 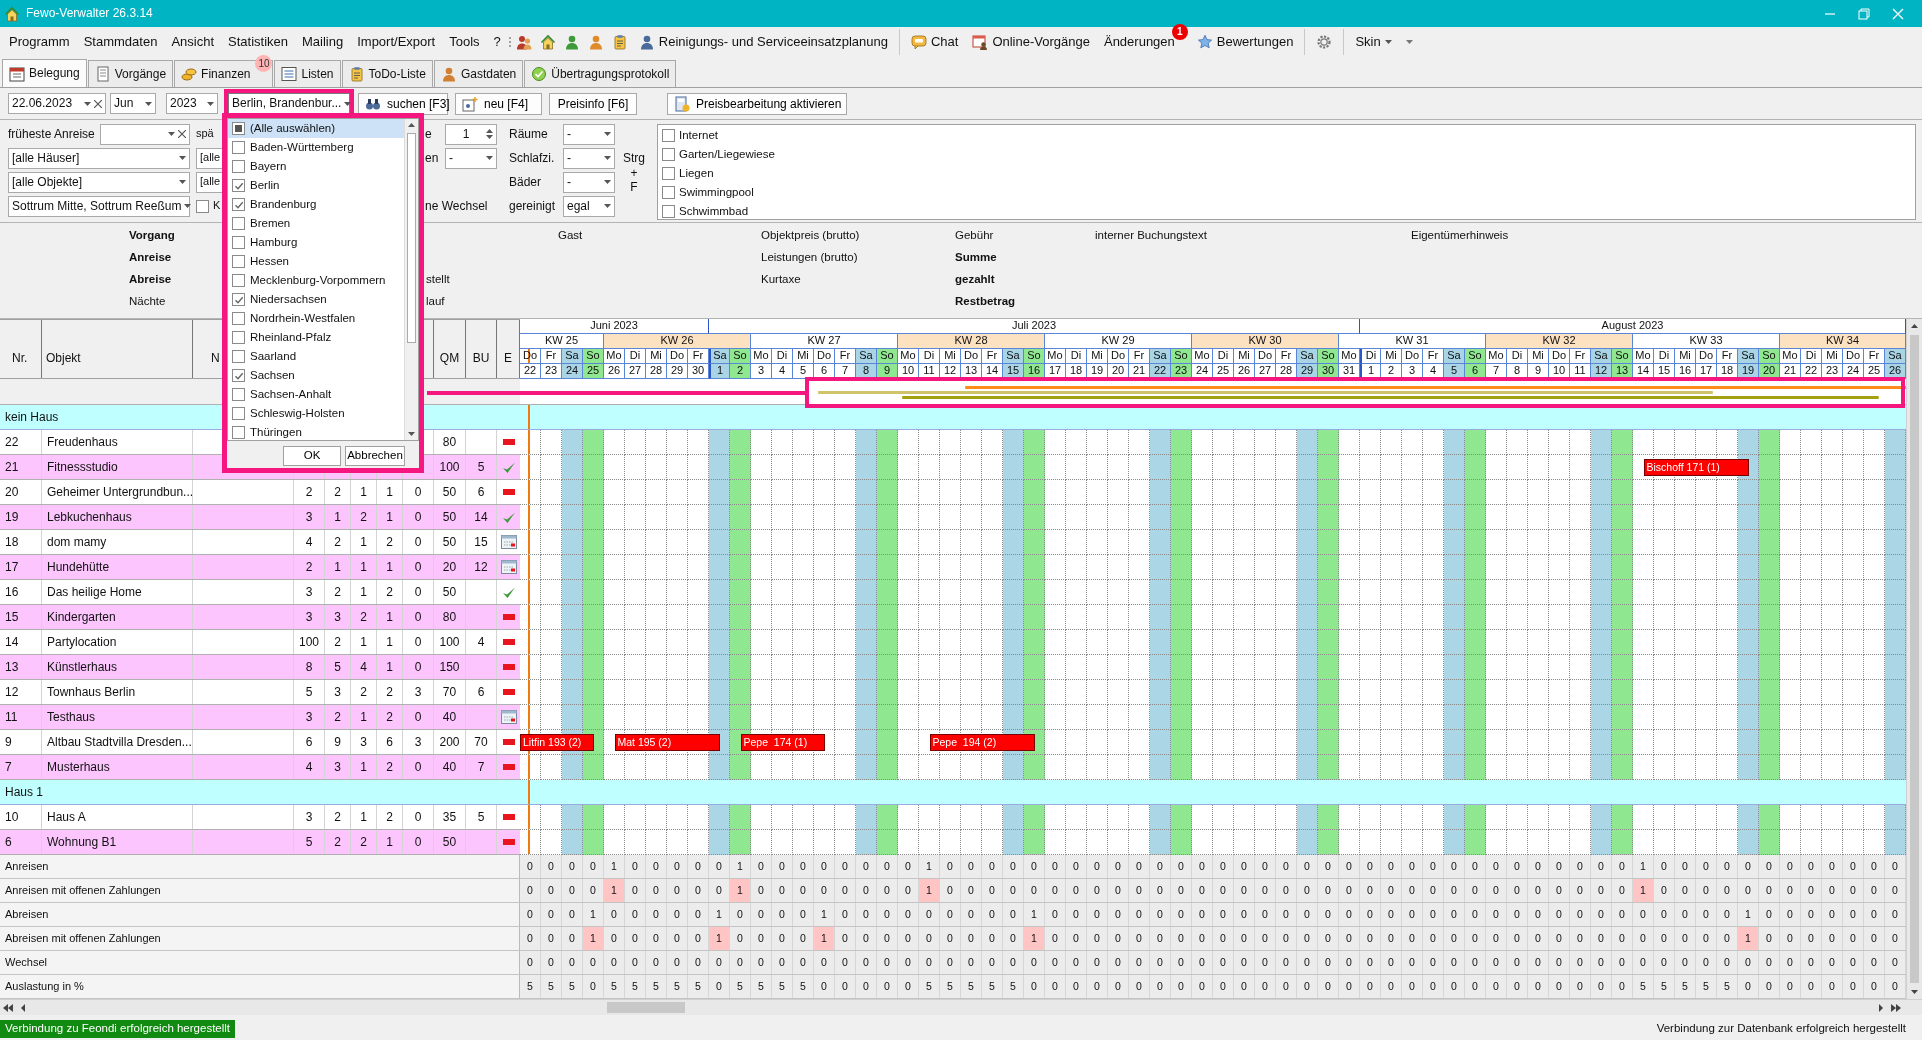 I want to click on checkbox-label: Liegen, so click(x=696, y=173).